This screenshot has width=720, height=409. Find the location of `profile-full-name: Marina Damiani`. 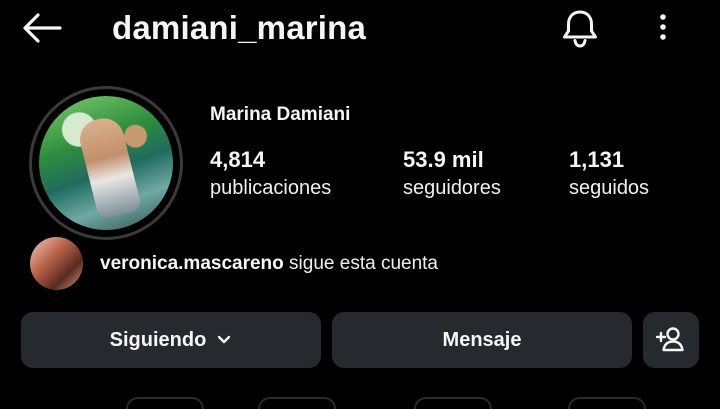

profile-full-name: Marina Damiani is located at coordinates (280, 114).